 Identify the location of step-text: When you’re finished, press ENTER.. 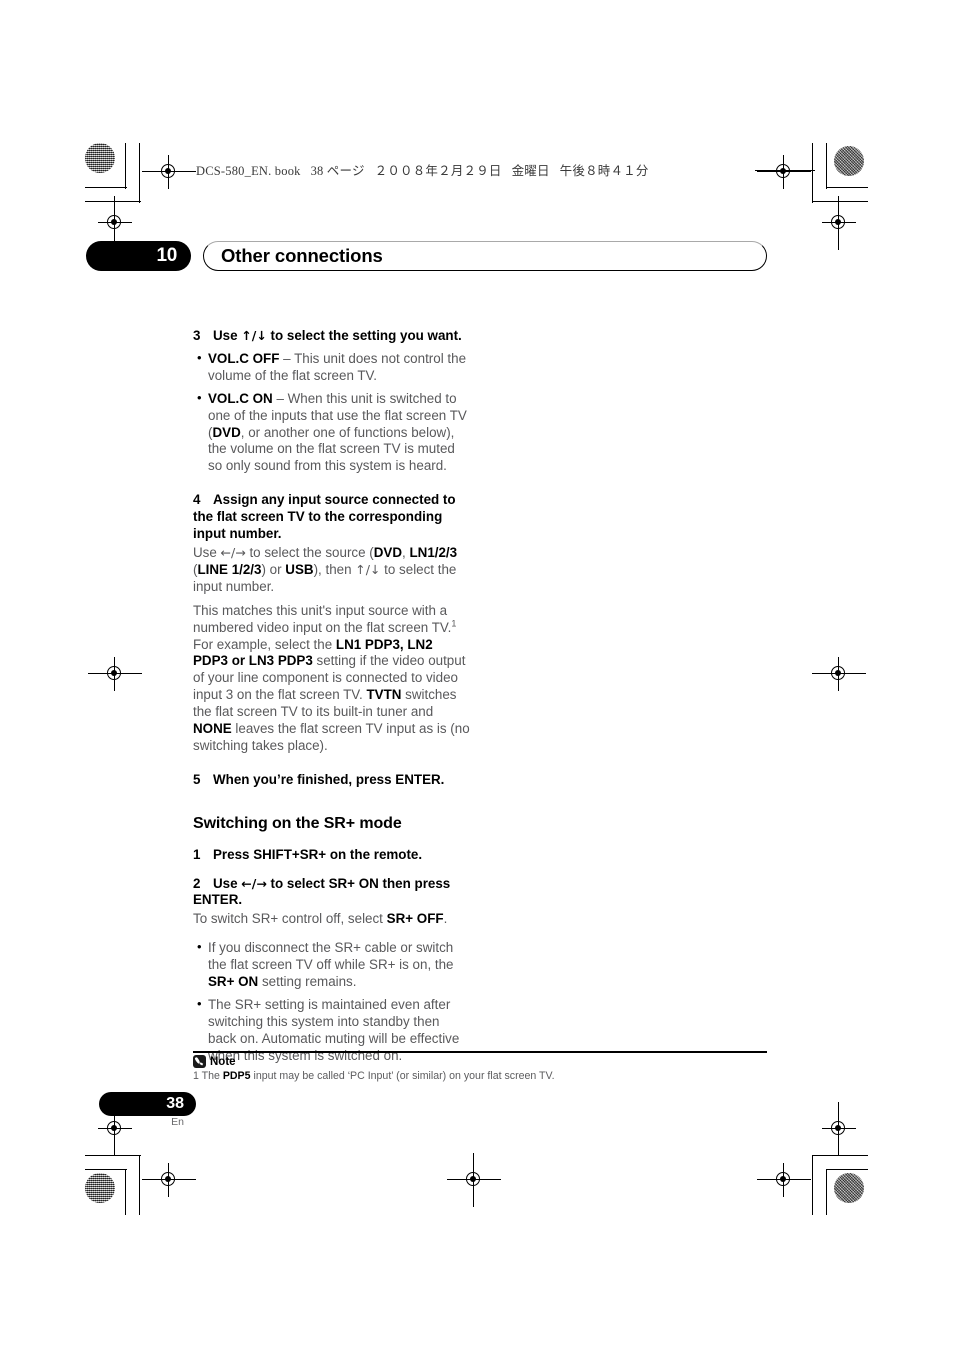
(329, 779).